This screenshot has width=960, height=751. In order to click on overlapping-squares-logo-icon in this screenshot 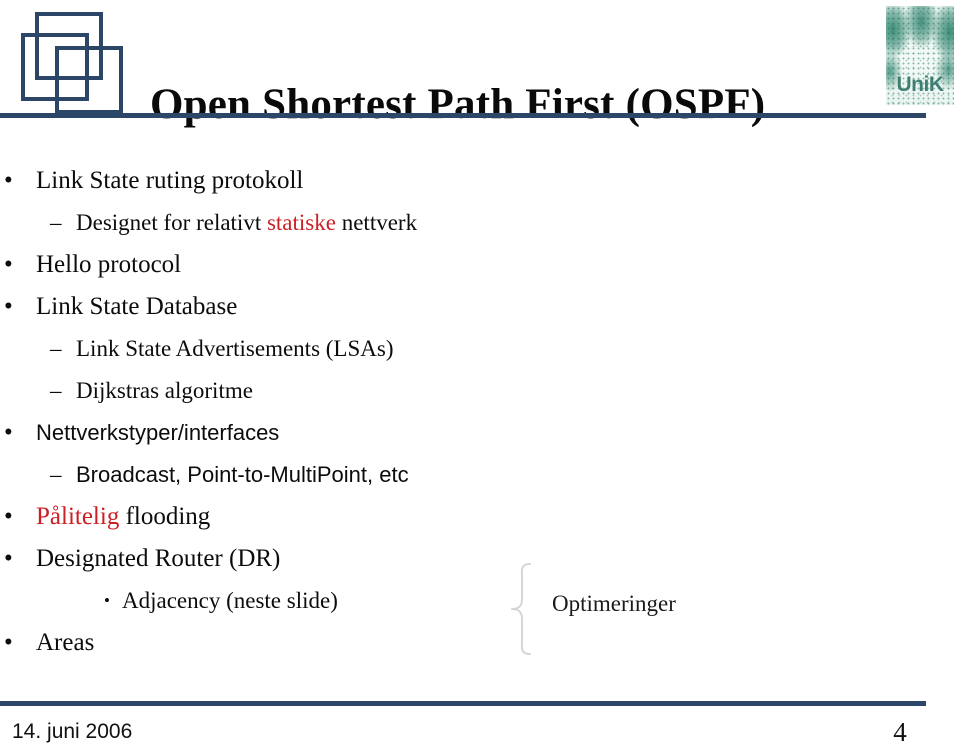, I will do `click(69, 61)`.